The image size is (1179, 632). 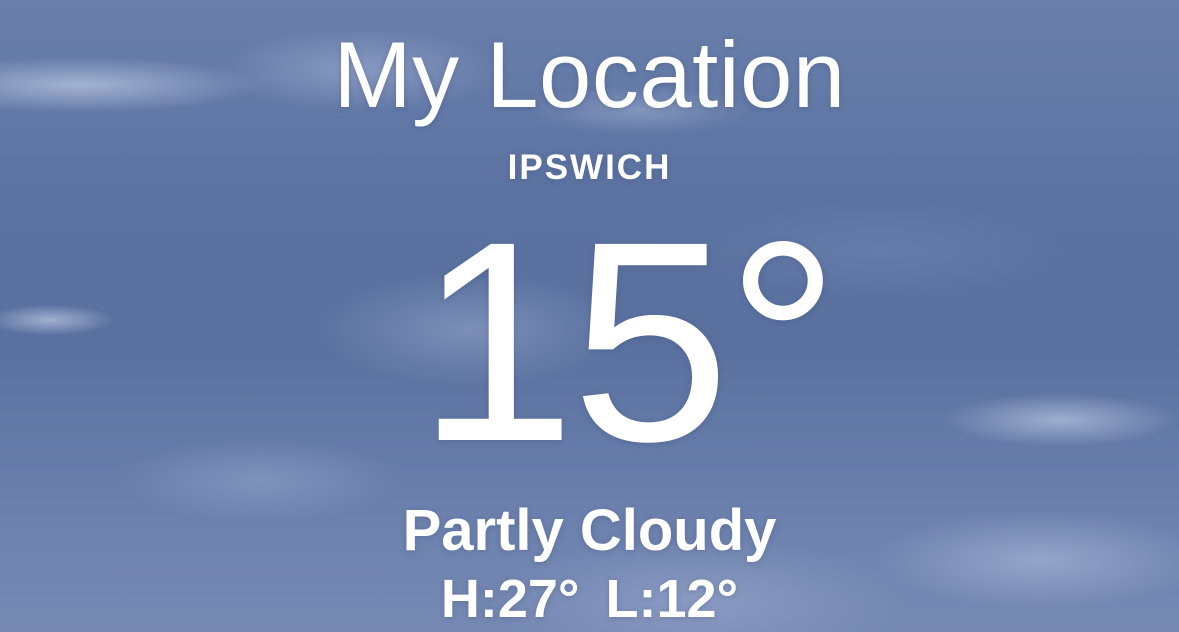 I want to click on high-low-temperatures: H:27° L:12°, so click(x=589, y=599).